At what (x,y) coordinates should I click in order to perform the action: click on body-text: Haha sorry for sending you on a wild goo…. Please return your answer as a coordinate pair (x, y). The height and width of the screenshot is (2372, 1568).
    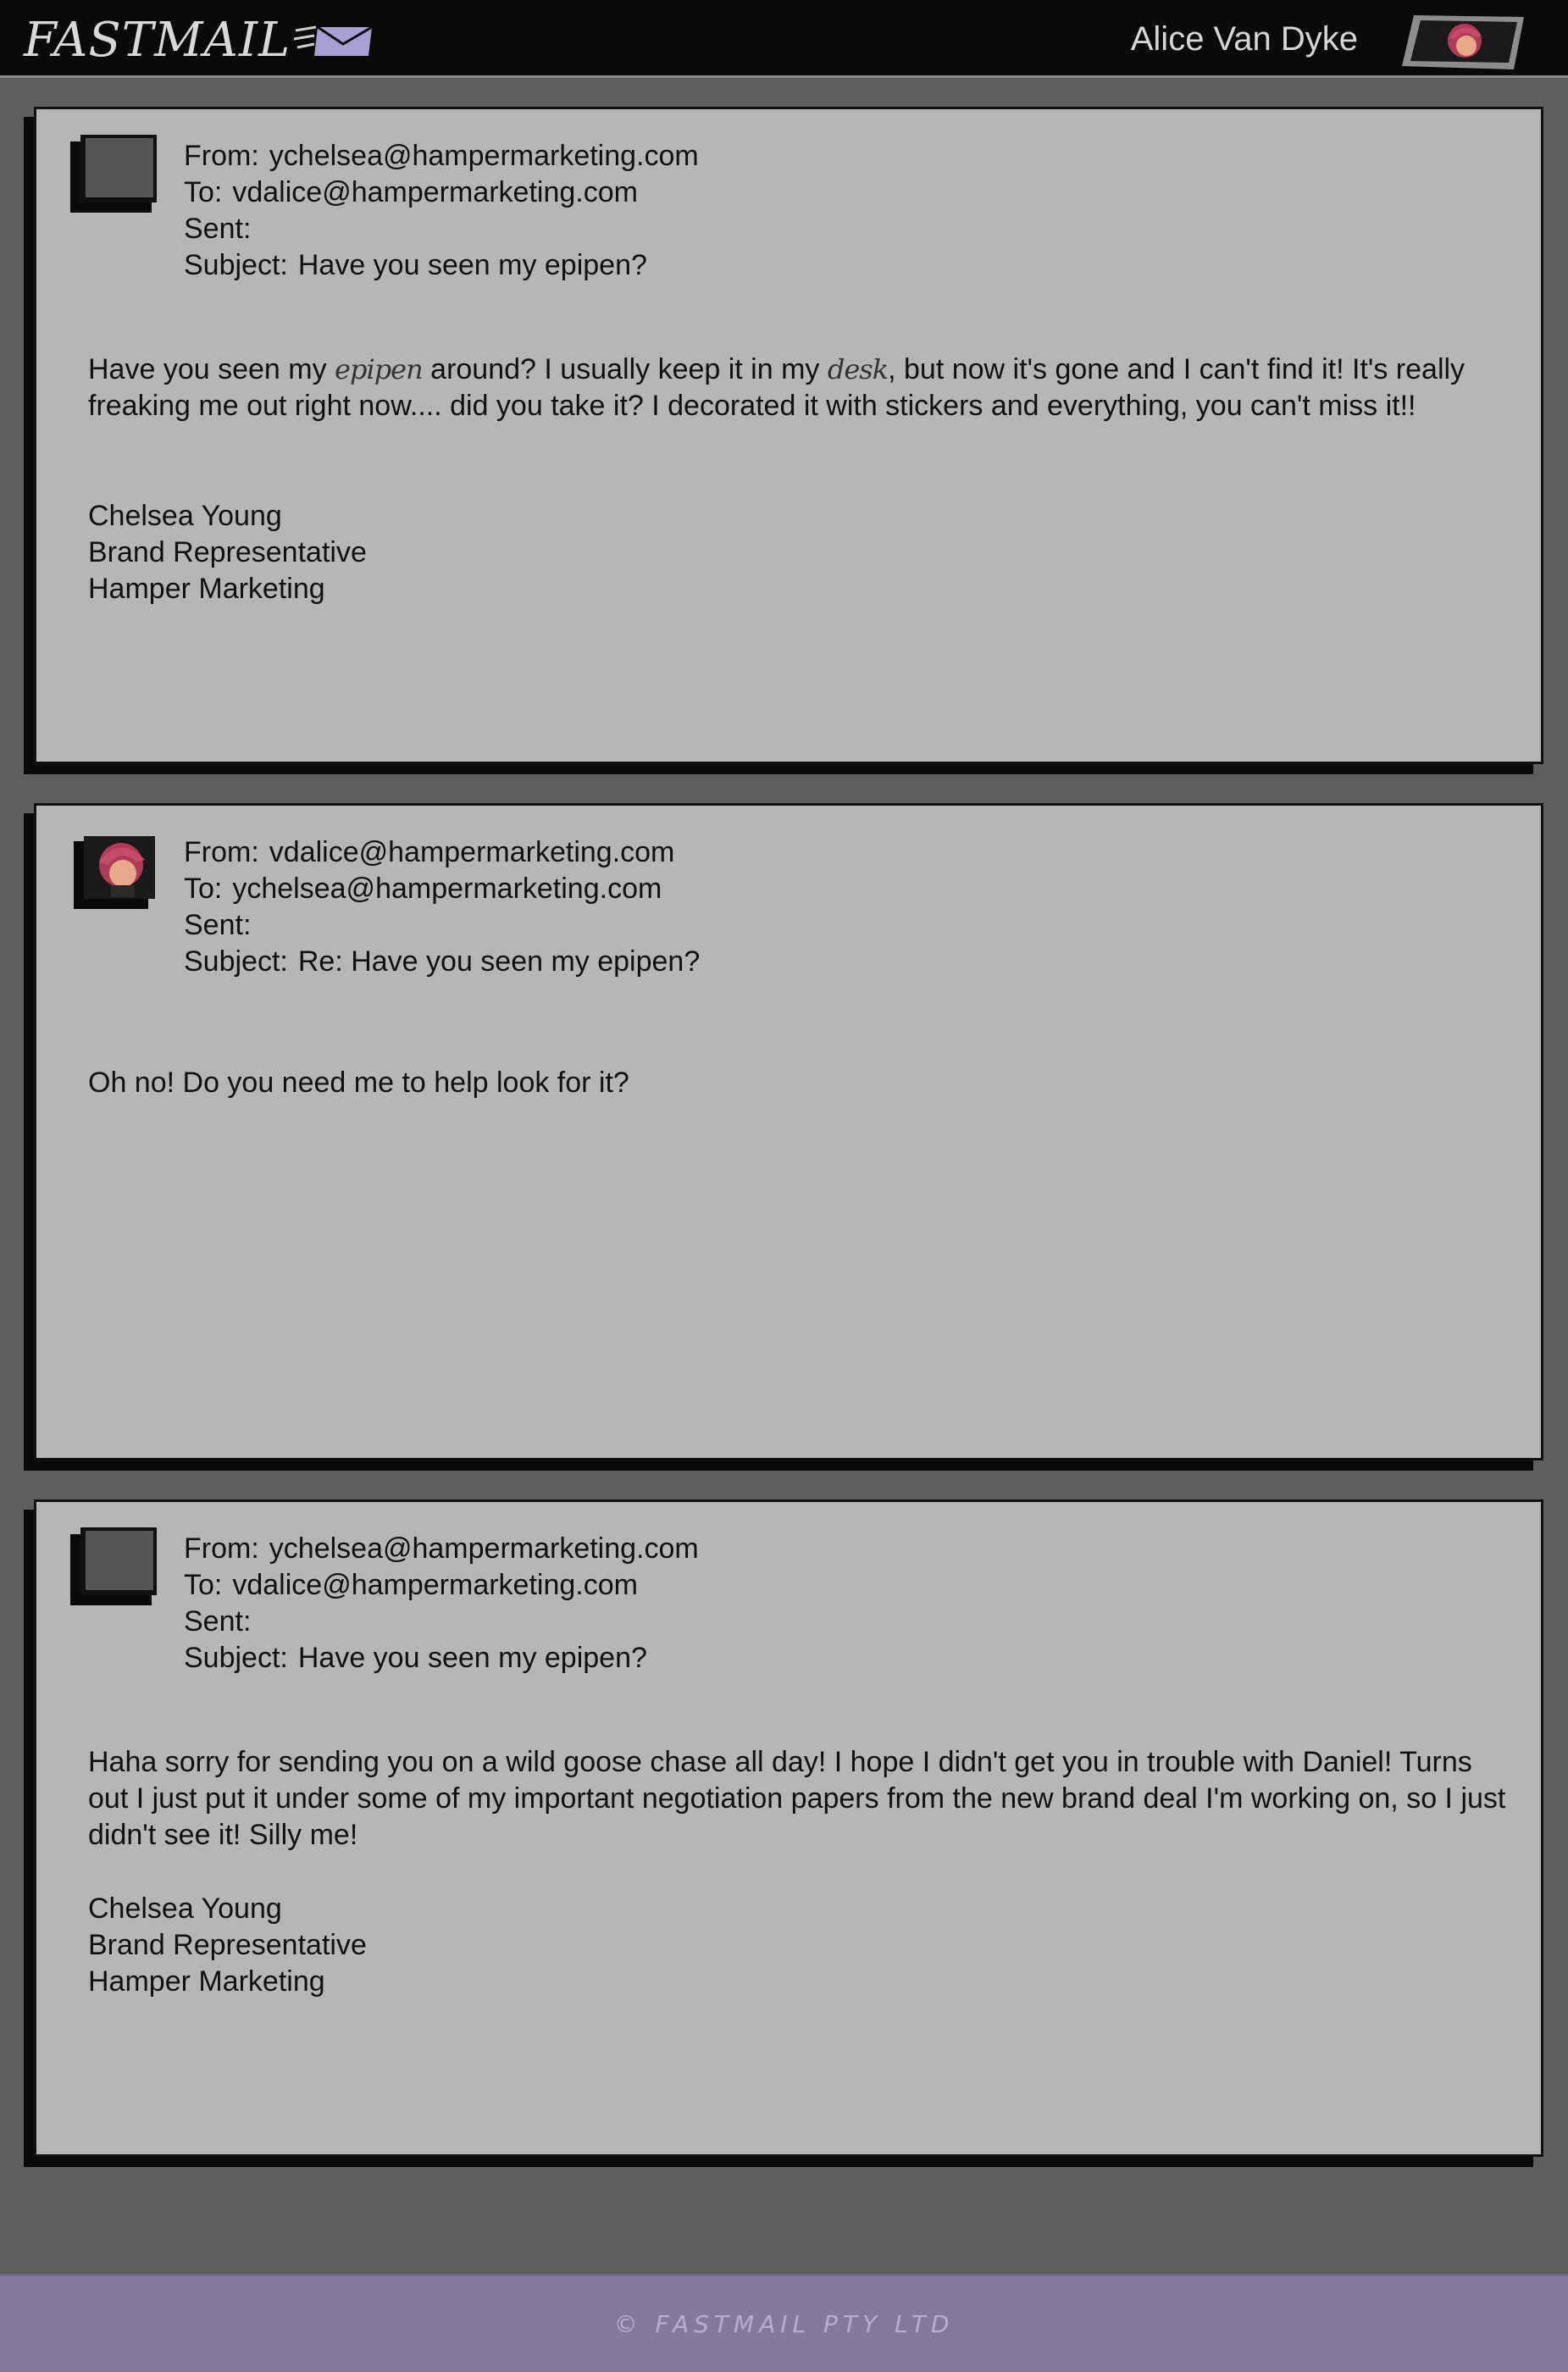
    Looking at the image, I should click on (797, 1798).